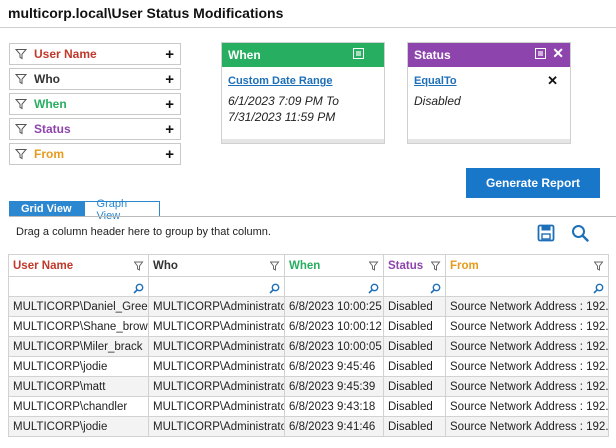 The height and width of the screenshot is (448, 616). I want to click on filter-from: From +, so click(95, 154).